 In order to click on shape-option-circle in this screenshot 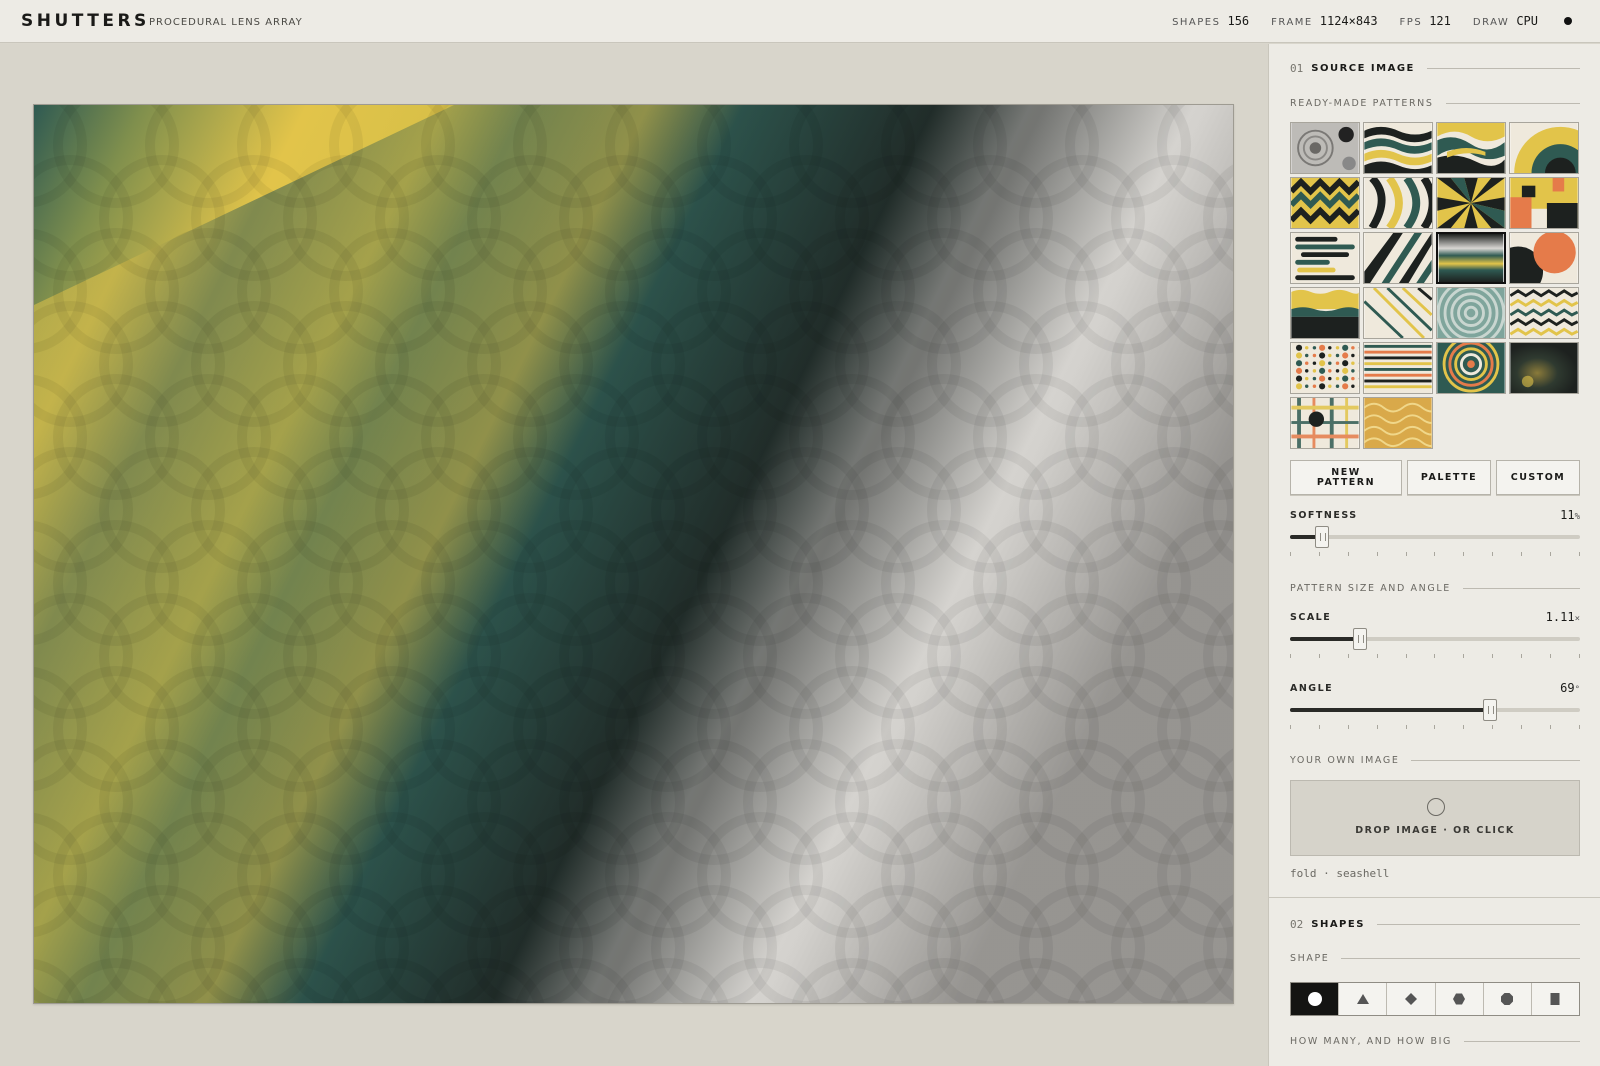, I will do `click(1315, 999)`.